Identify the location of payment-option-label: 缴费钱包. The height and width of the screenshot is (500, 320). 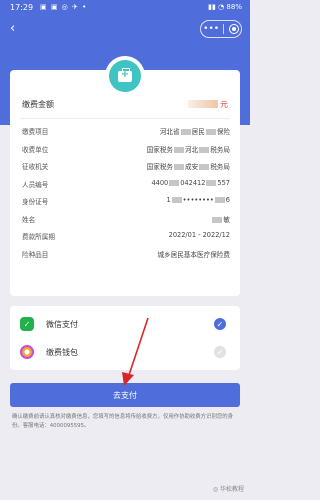
(62, 352).